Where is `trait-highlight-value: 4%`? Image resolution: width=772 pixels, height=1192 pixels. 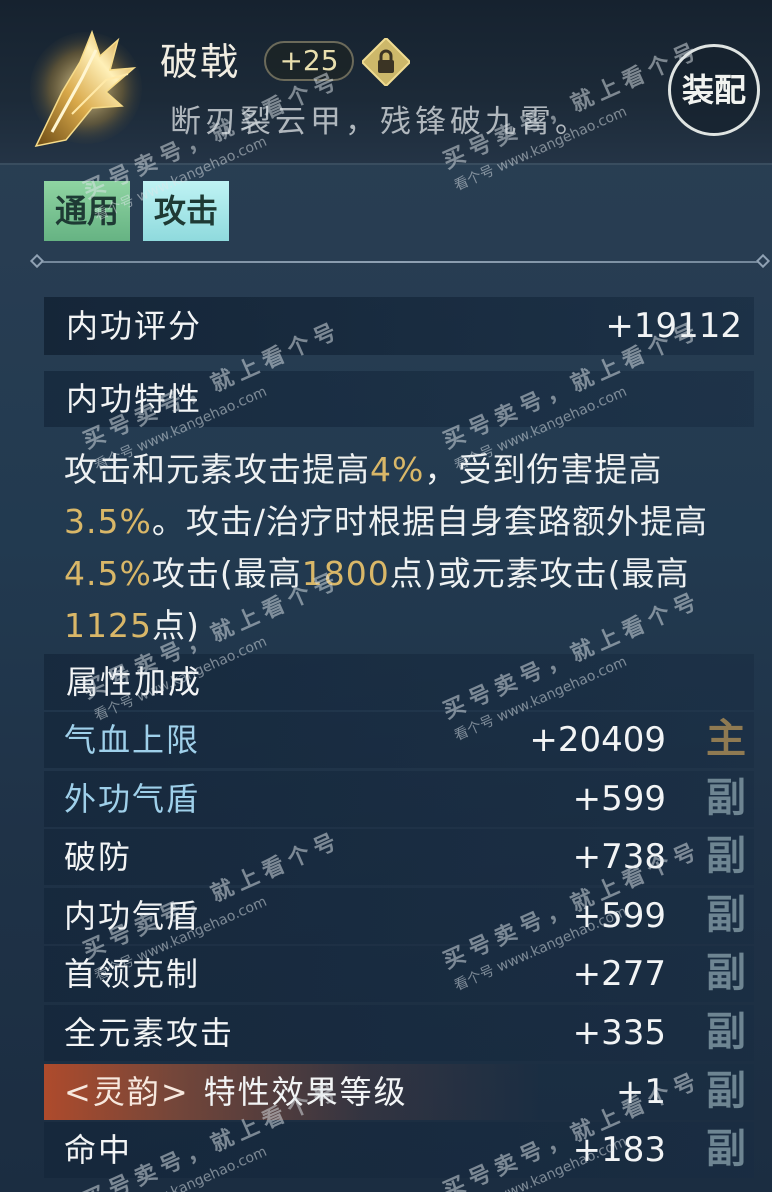 trait-highlight-value: 4% is located at coordinates (397, 469).